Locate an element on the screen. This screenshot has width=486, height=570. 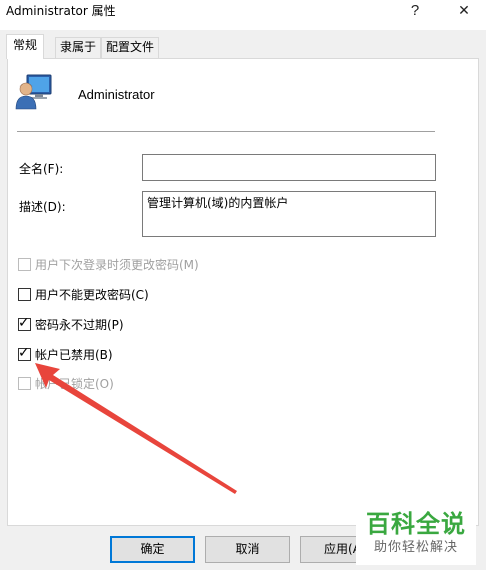
checkbox-account-disabled: ✓ 帐户已禁用(B) is located at coordinates (65, 354).